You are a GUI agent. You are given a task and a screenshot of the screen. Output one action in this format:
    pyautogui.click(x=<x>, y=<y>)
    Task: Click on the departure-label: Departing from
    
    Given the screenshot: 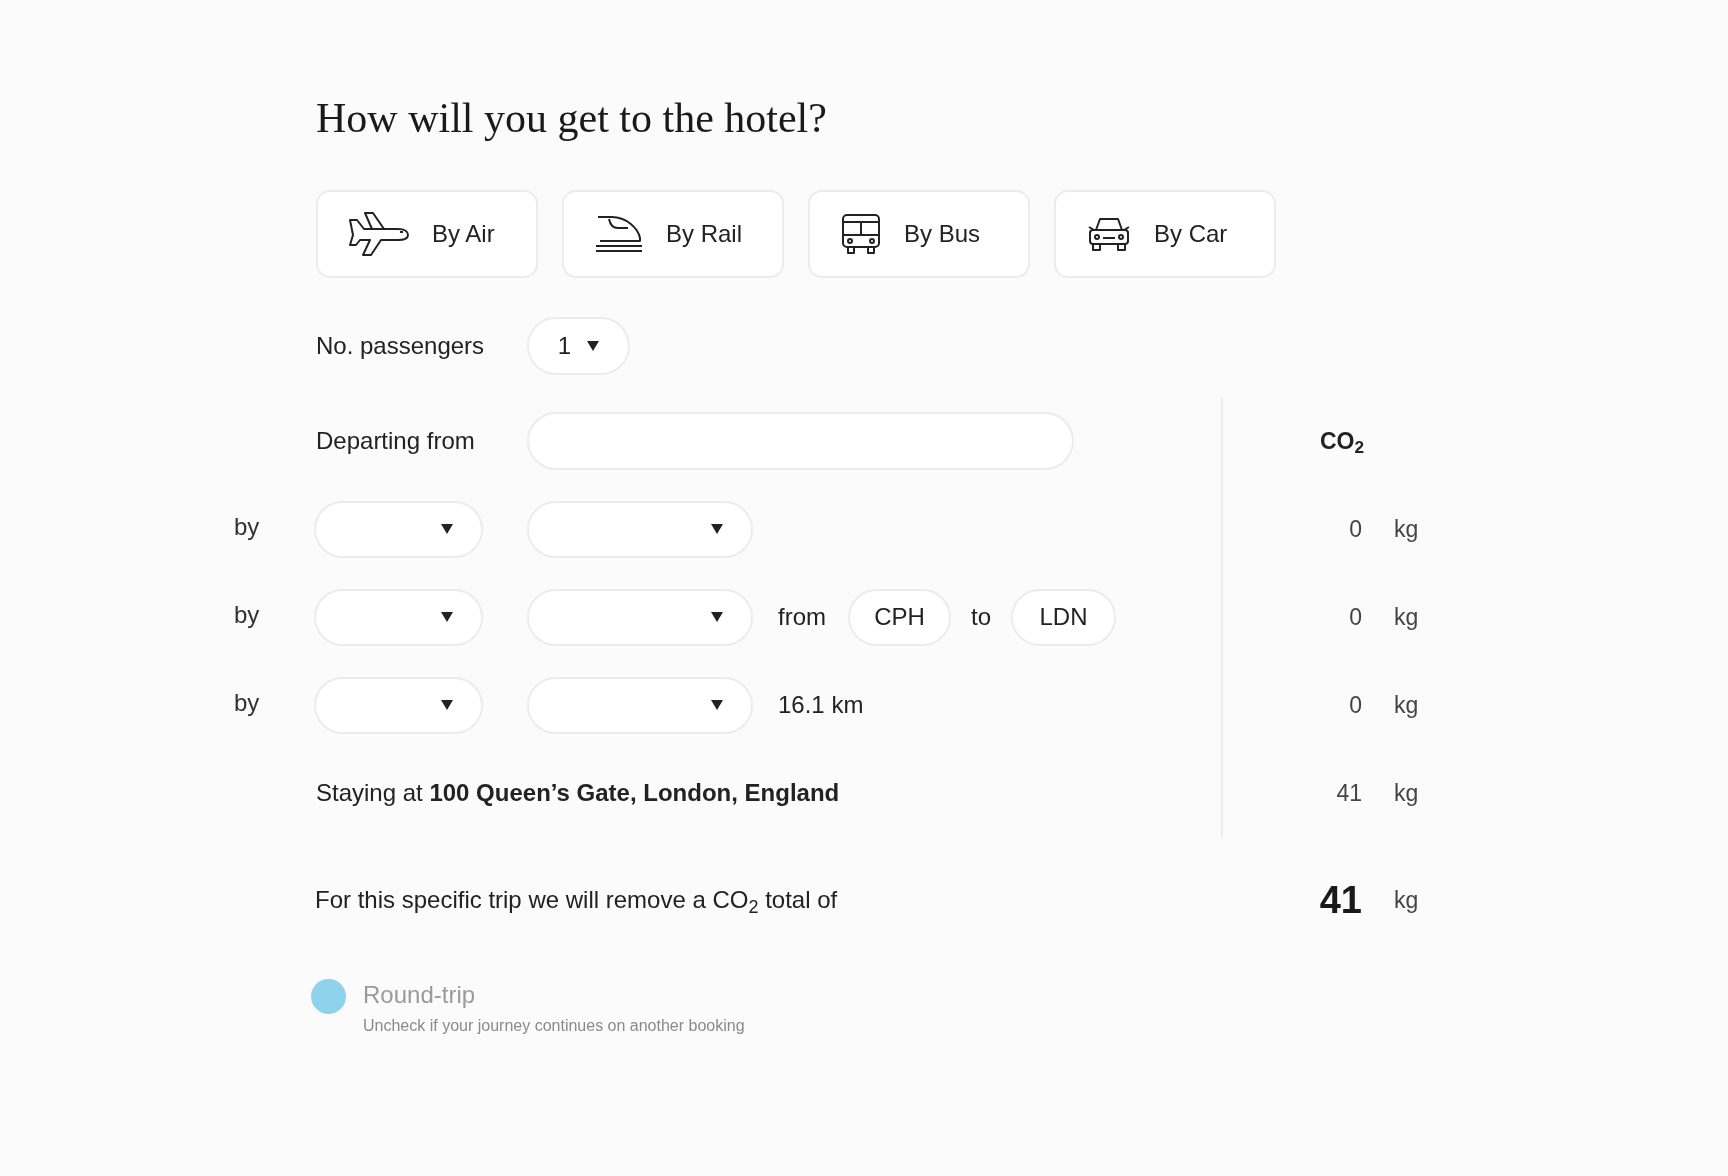 What is the action you would take?
    pyautogui.click(x=396, y=441)
    